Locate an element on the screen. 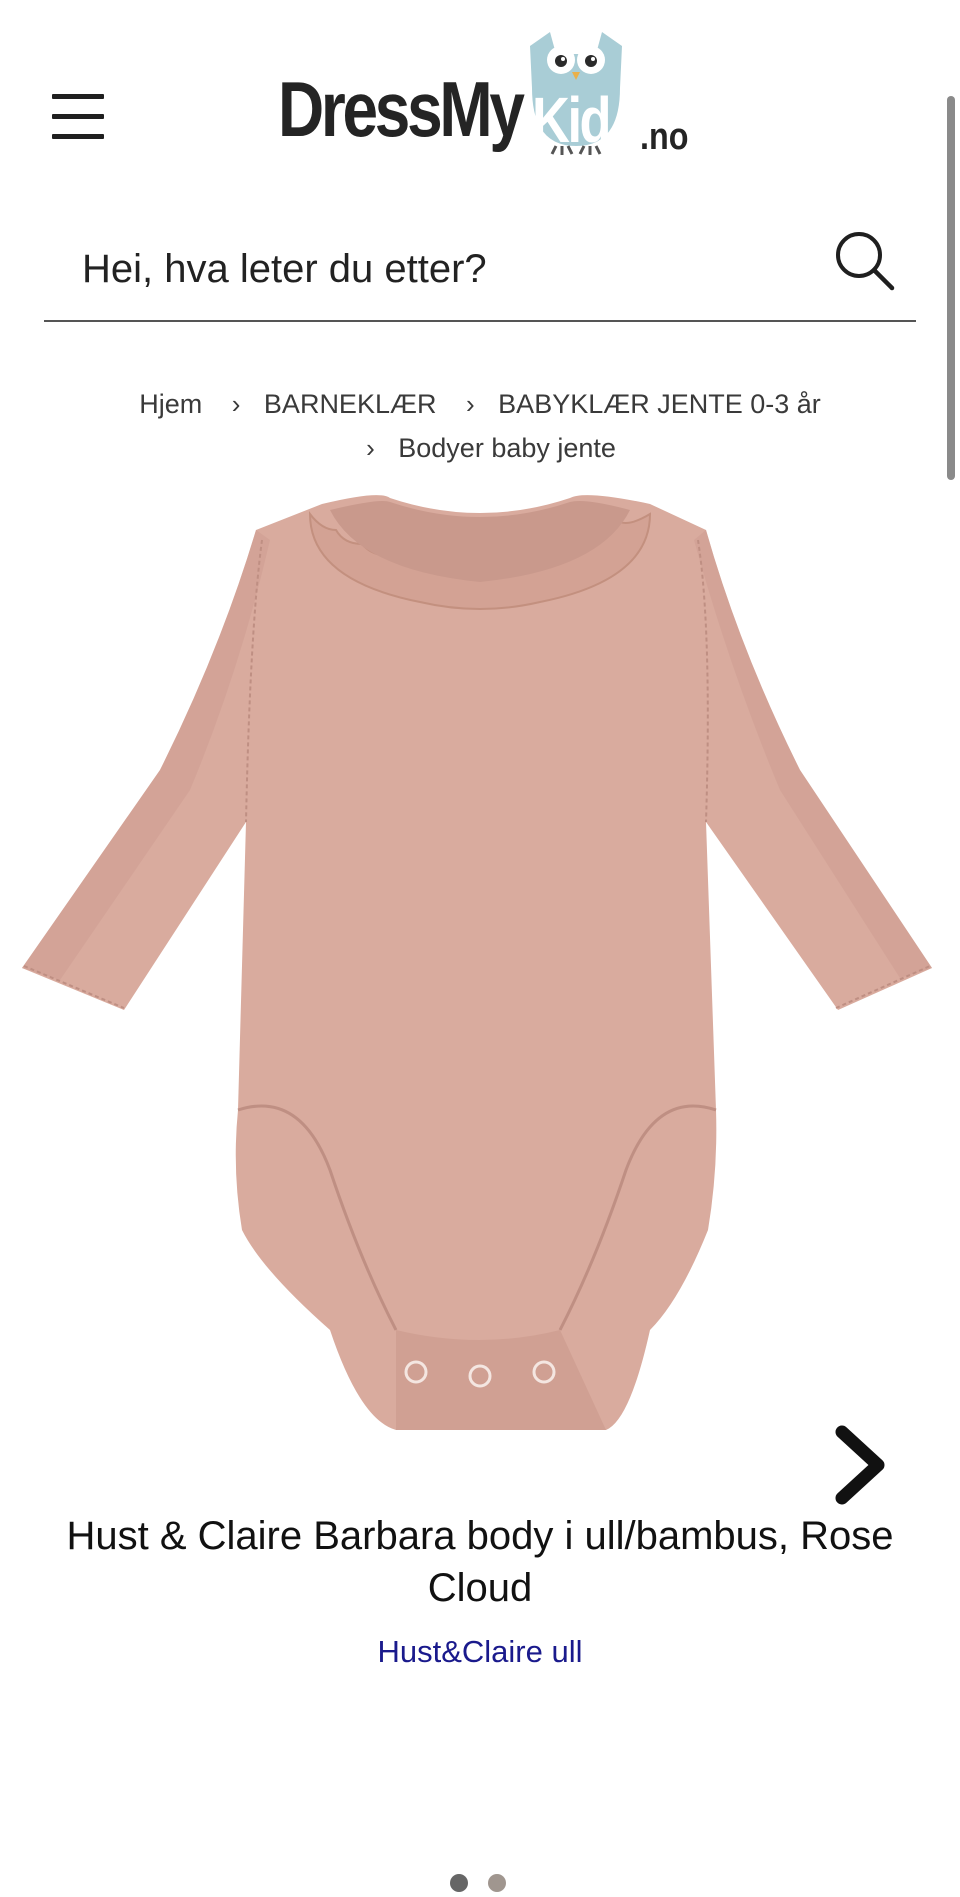  site-logo: DressMy Kid .no is located at coordinates (488, 98).